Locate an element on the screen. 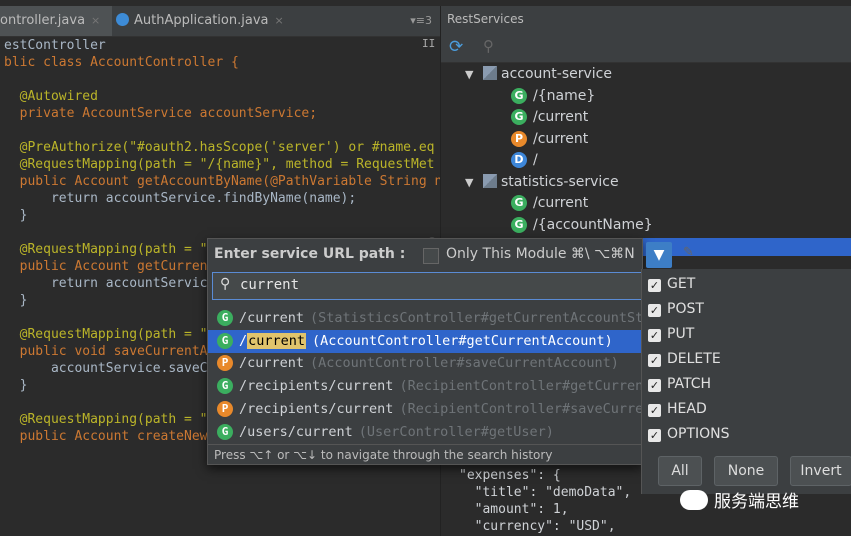 This screenshot has width=851, height=536. method-option-delete: ✓ DELETE is located at coordinates (684, 359).